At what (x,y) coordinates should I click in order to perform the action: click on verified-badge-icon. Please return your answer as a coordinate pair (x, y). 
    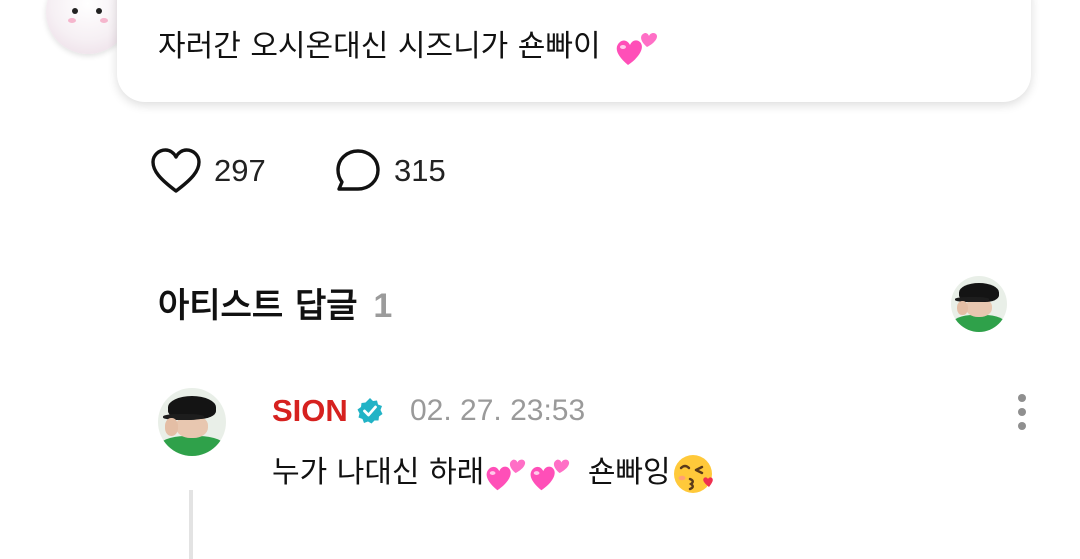
    Looking at the image, I should click on (370, 411).